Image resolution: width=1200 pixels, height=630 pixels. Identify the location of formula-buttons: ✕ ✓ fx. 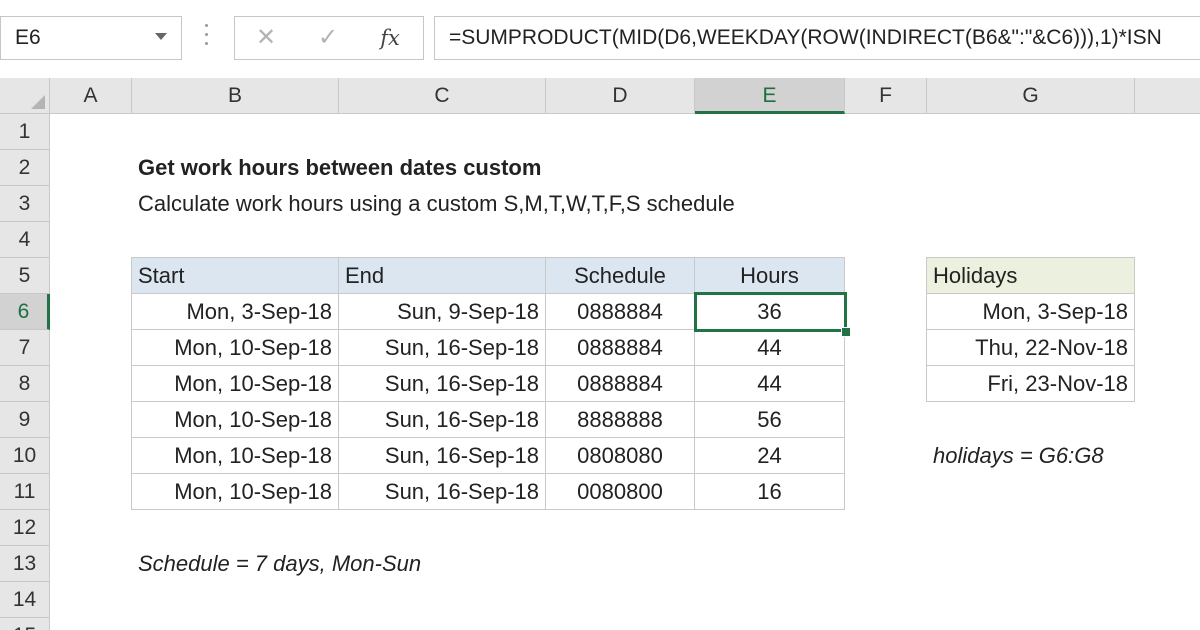
(329, 38).